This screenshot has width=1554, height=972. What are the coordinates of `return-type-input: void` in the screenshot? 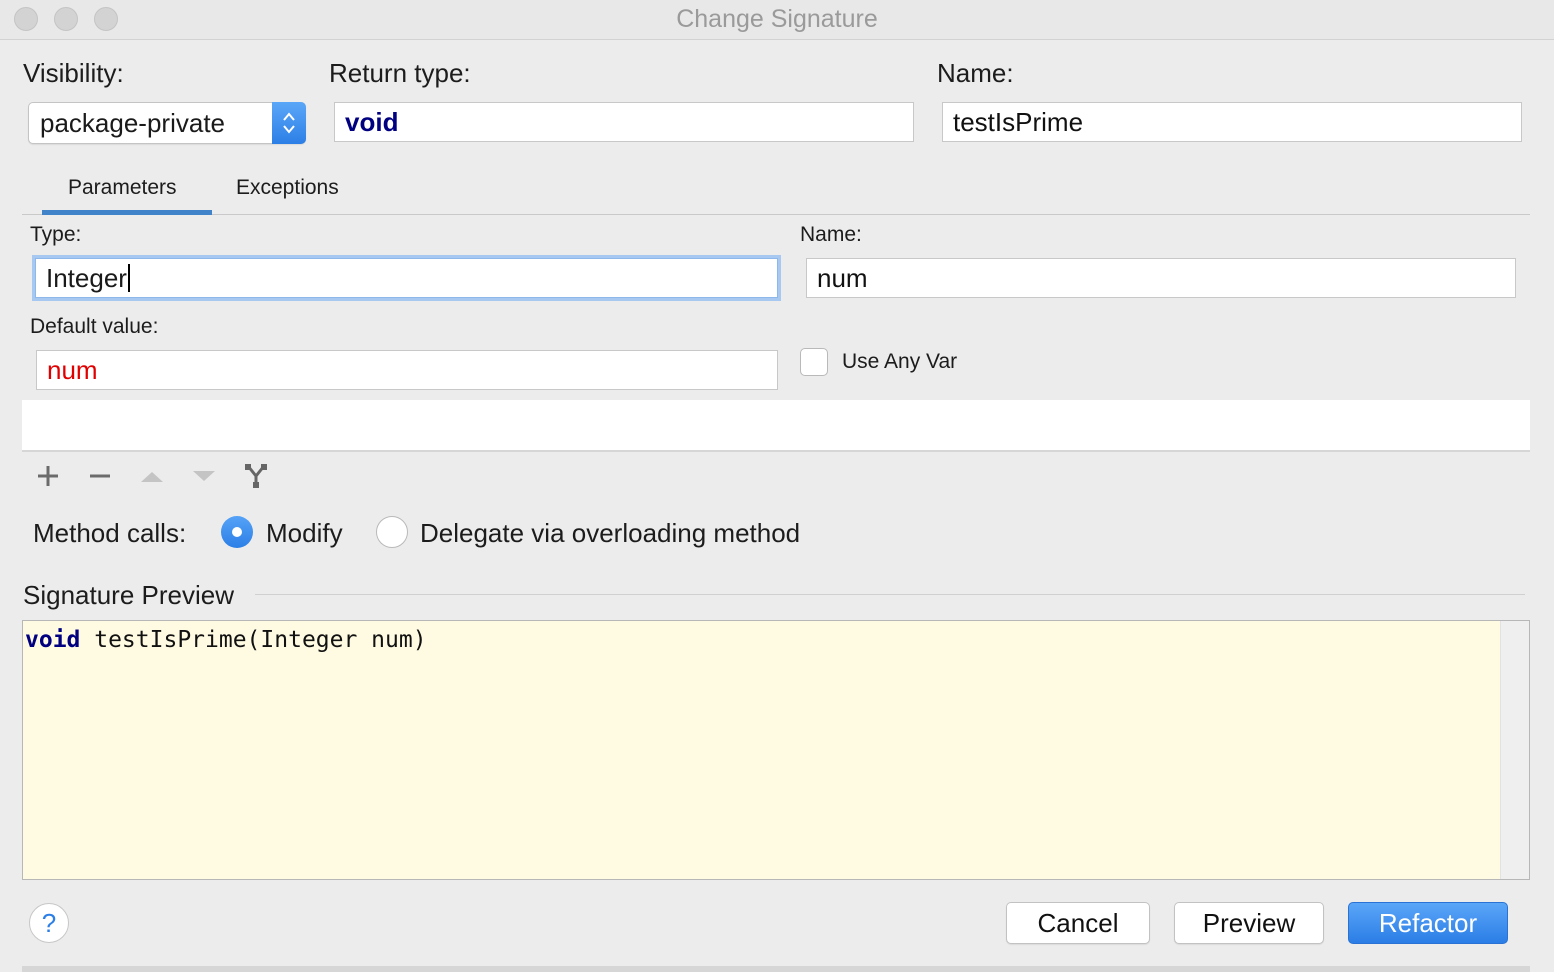 It's located at (624, 122).